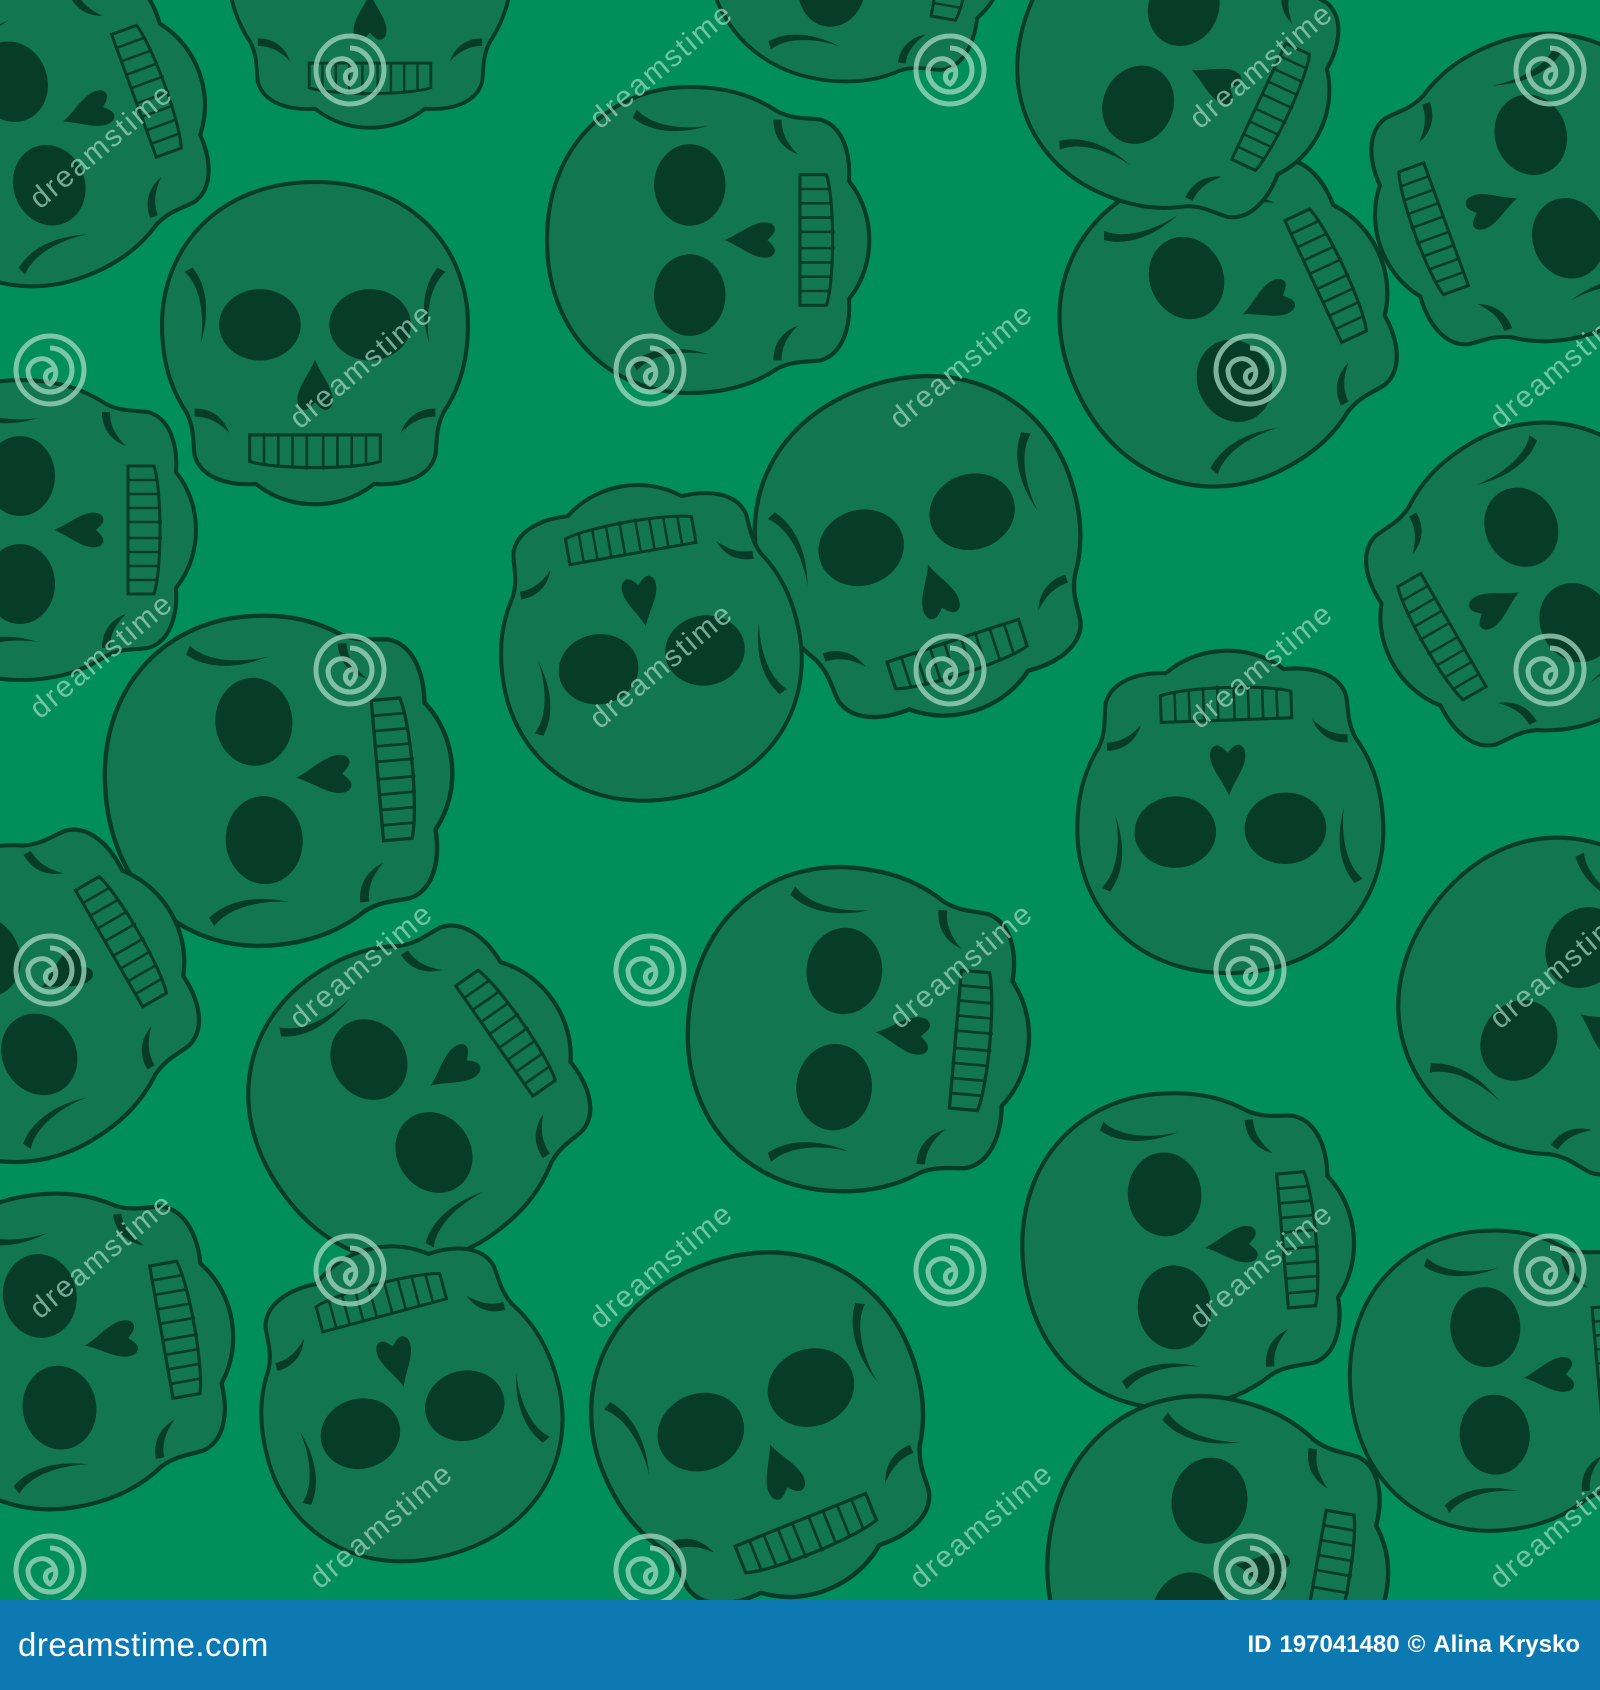  I want to click on id-label: ID, so click(1259, 1644).